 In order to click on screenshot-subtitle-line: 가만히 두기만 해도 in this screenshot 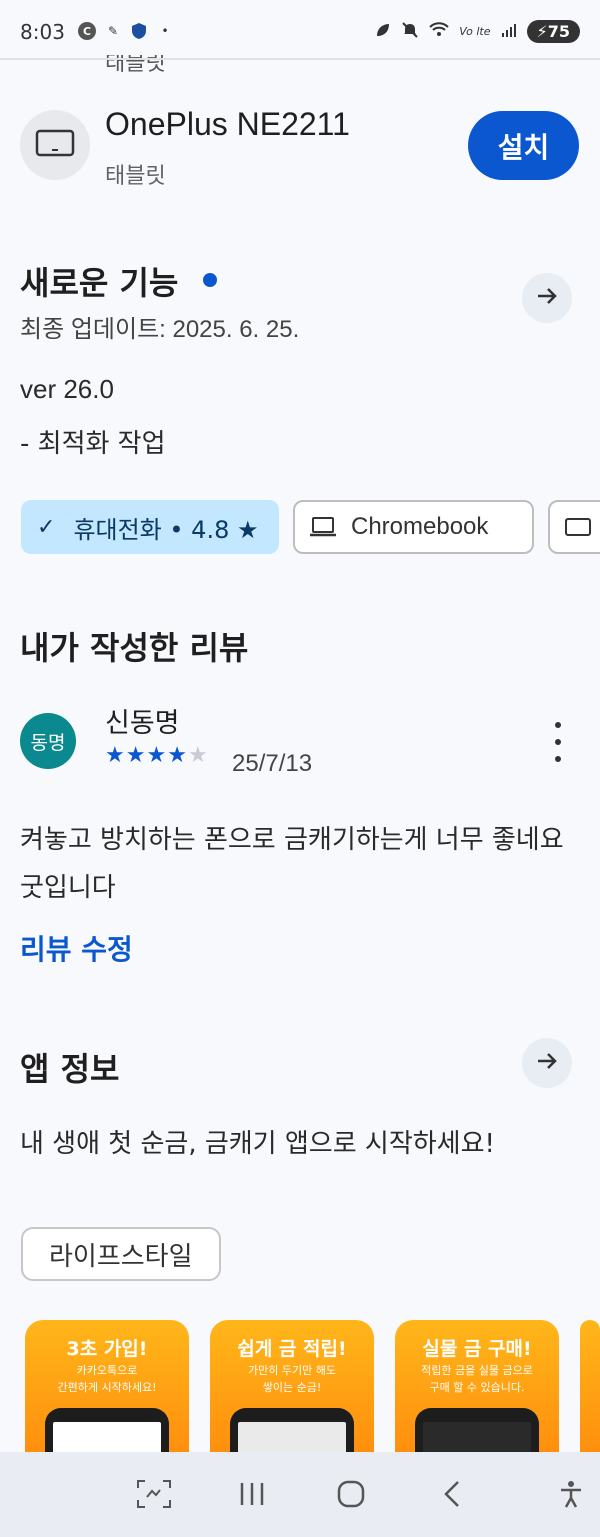, I will do `click(292, 1370)`.